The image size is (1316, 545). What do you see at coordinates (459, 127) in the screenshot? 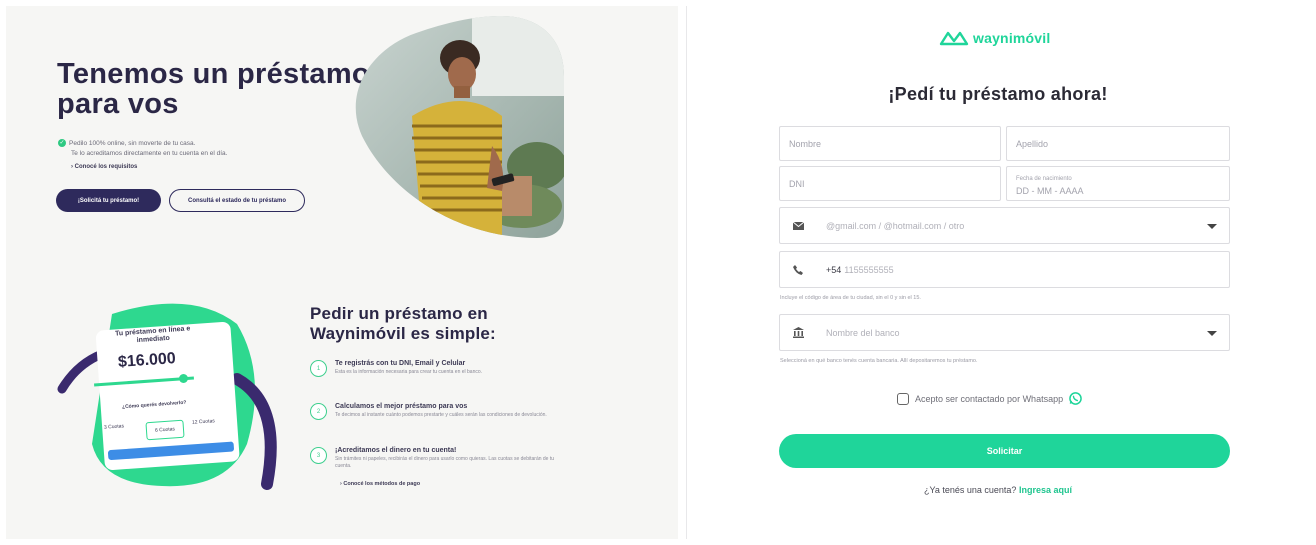
I see `hero-photo` at bounding box center [459, 127].